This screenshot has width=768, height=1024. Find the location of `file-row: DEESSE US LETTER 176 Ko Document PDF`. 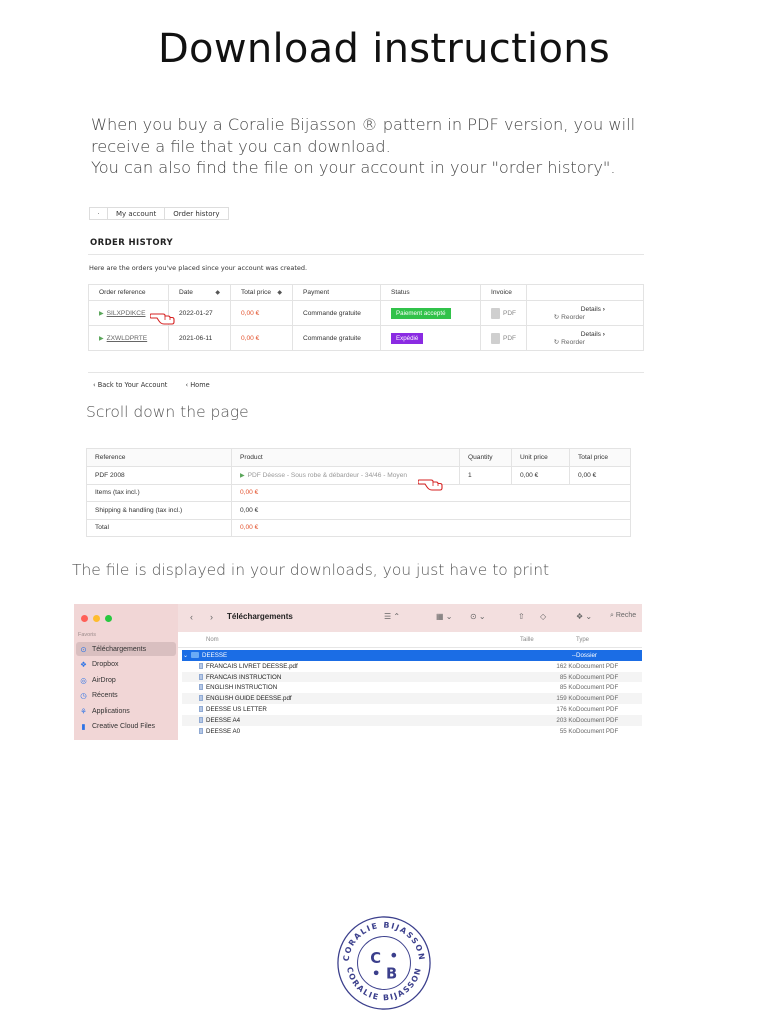

file-row: DEESSE US LETTER 176 Ko Document PDF is located at coordinates (412, 709).